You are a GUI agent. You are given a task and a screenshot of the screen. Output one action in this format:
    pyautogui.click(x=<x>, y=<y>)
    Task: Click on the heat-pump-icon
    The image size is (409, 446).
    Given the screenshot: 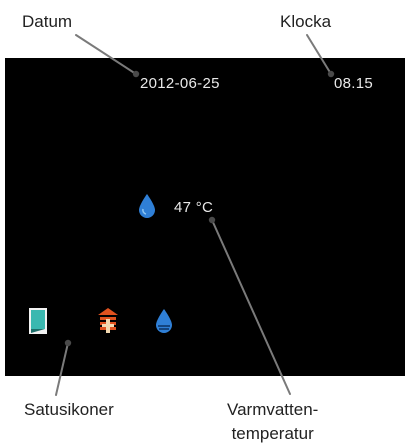 What is the action you would take?
    pyautogui.click(x=108, y=323)
    